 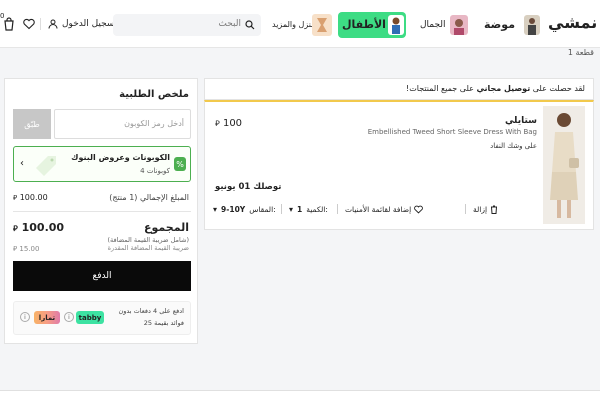 What do you see at coordinates (90, 24) in the screenshot?
I see `login-label: تسجيل الدخول` at bounding box center [90, 24].